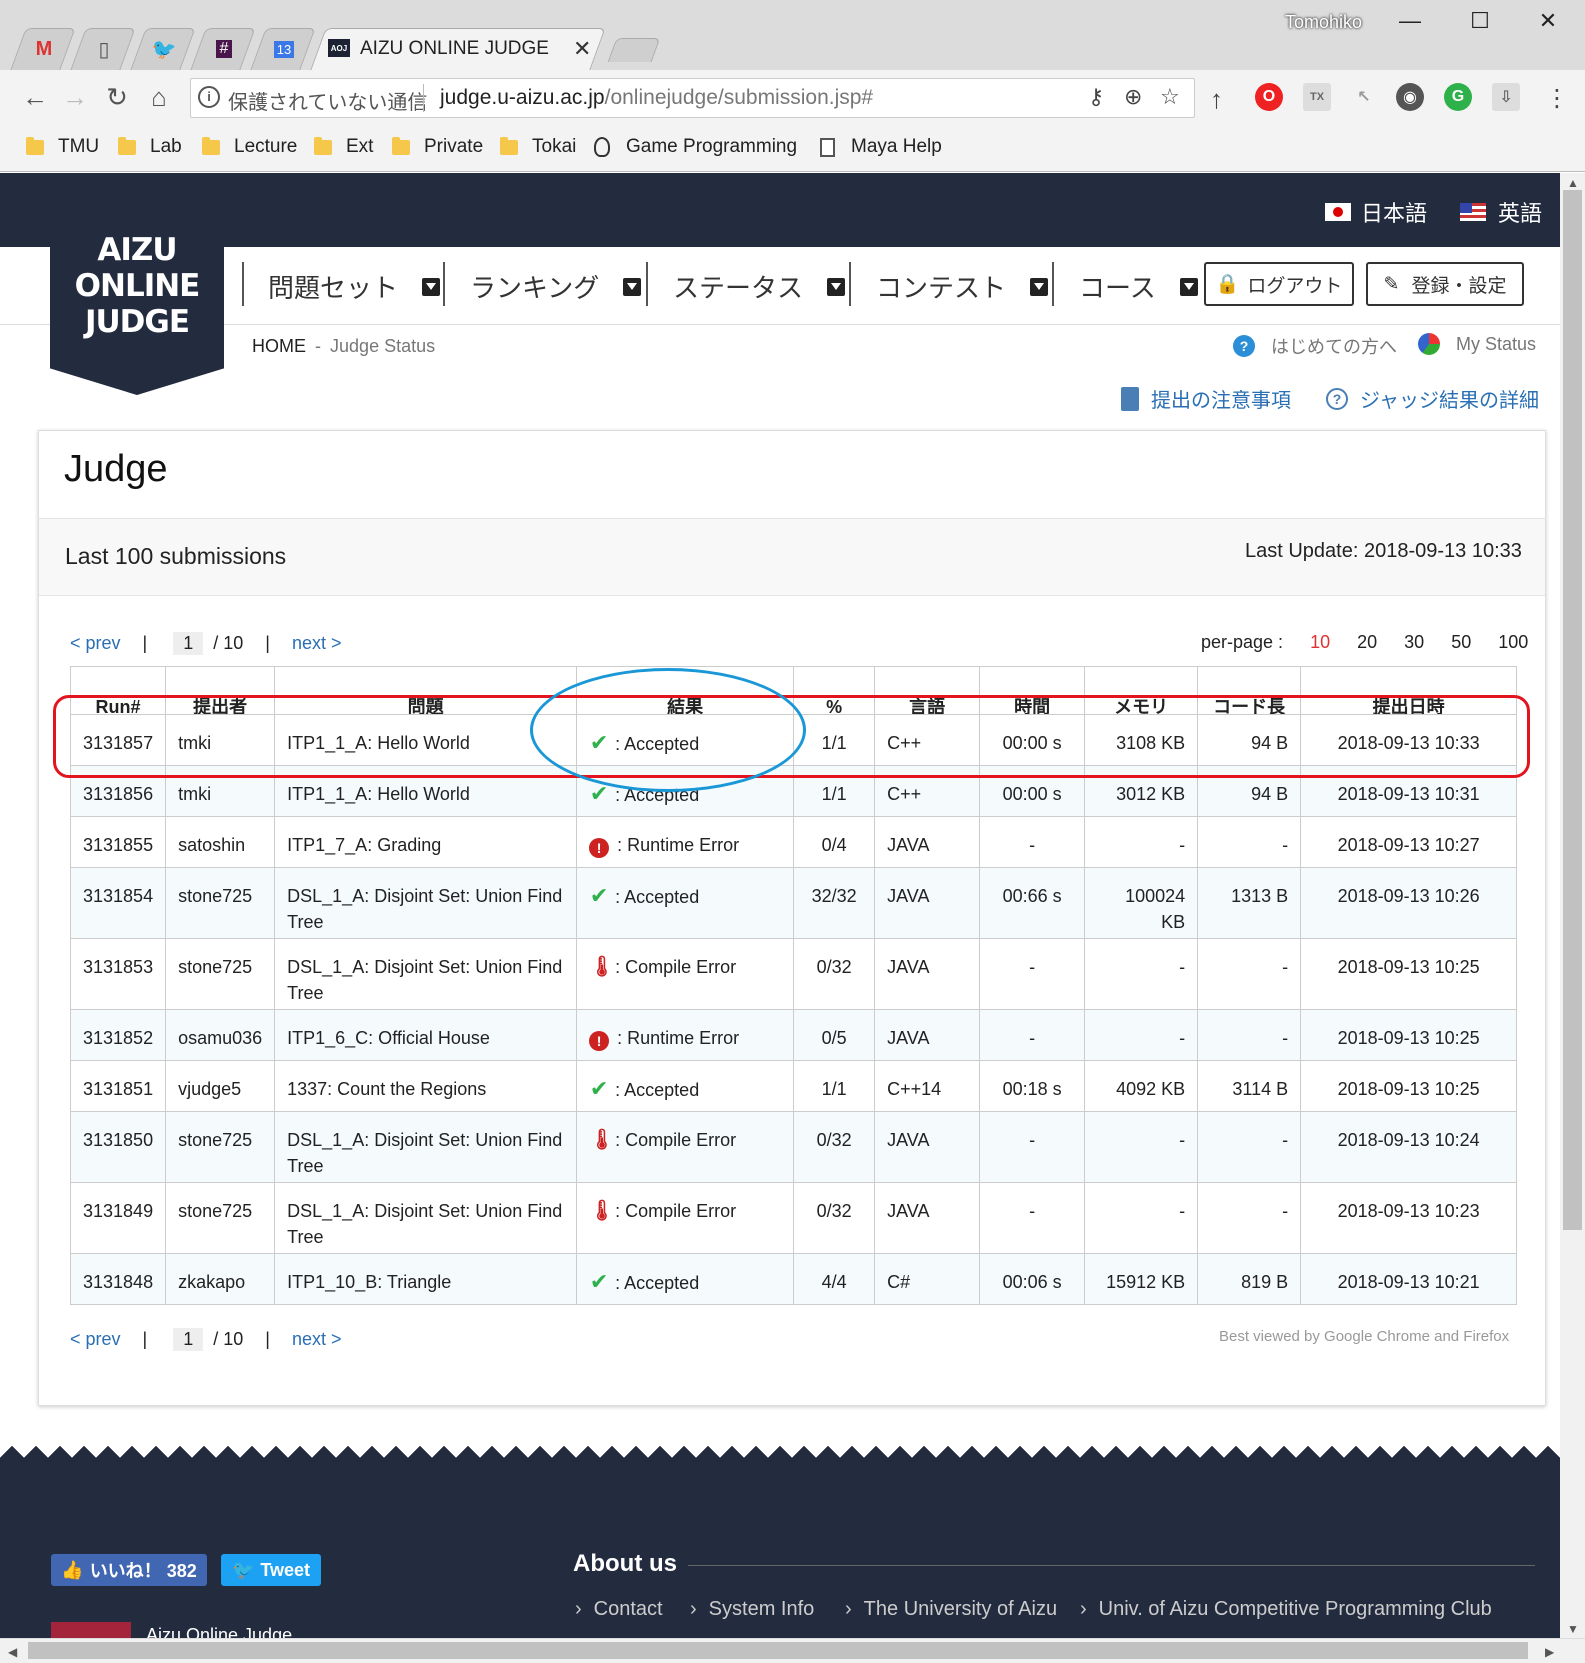  What do you see at coordinates (1573, 183) in the screenshot?
I see `scroll-up-icon: ▲` at bounding box center [1573, 183].